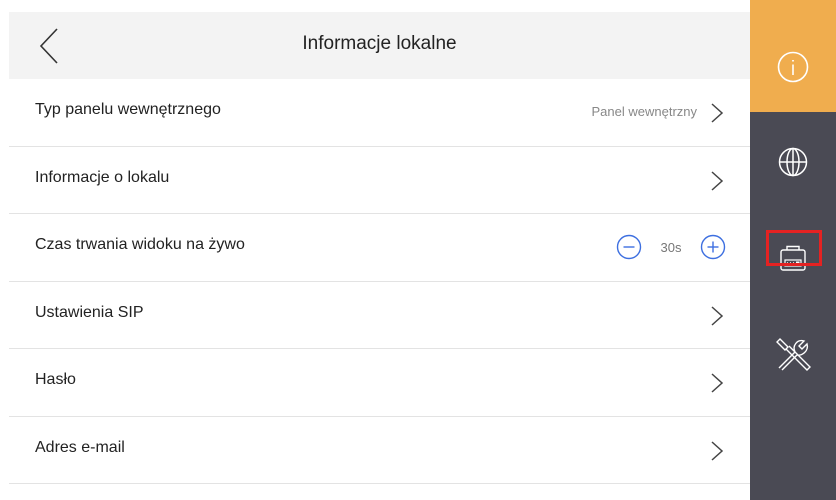  Describe the element at coordinates (713, 247) in the screenshot. I see `plus-circle-icon` at that location.